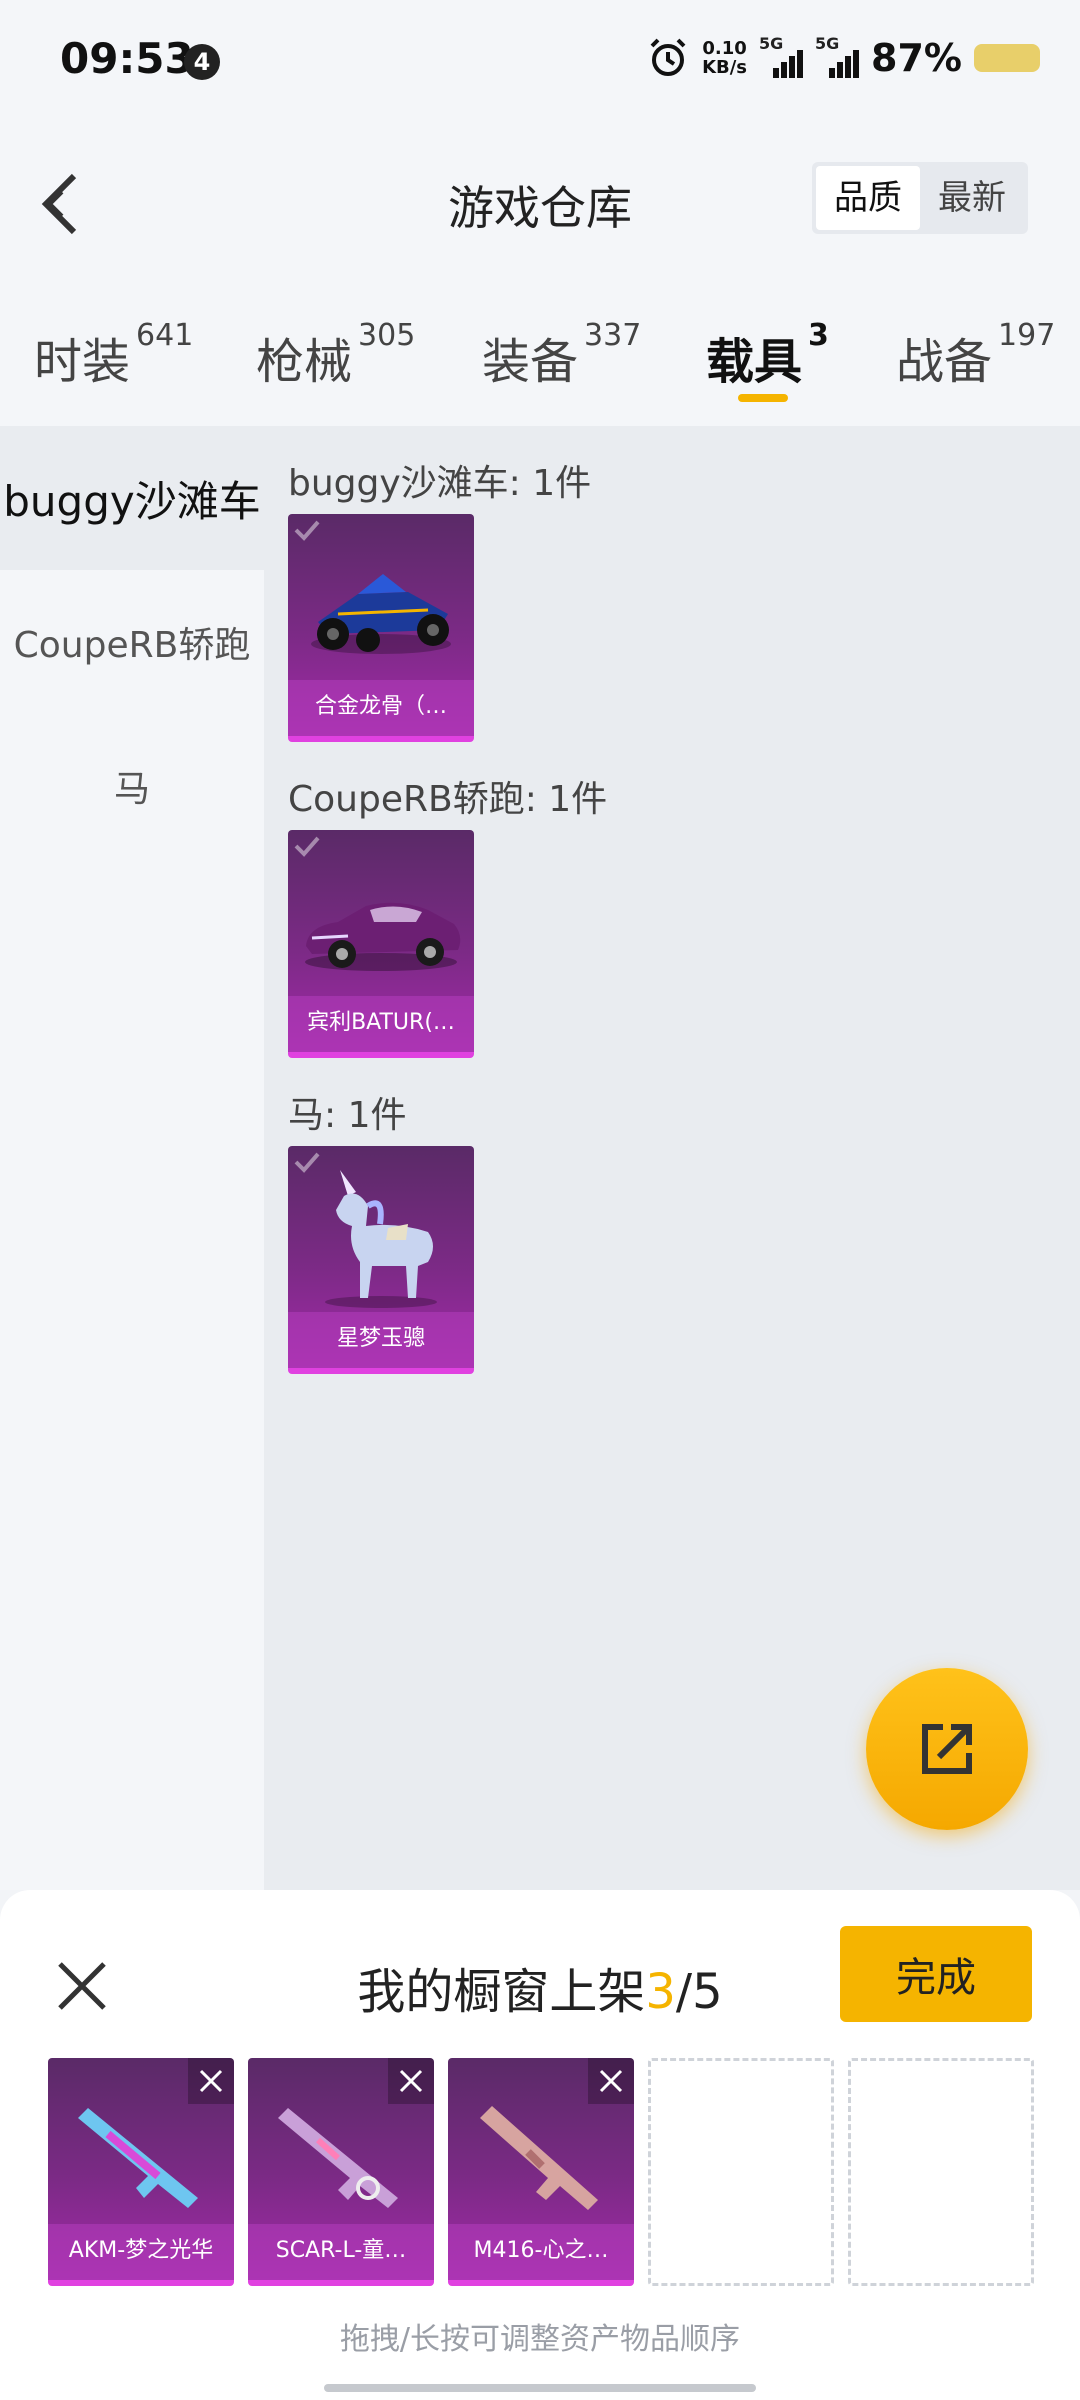 The width and height of the screenshot is (1080, 2400). What do you see at coordinates (132, 1158) in the screenshot?
I see `vehicle-type-sidebar: buggy沙滩车 CoupeRB轿跑 马` at bounding box center [132, 1158].